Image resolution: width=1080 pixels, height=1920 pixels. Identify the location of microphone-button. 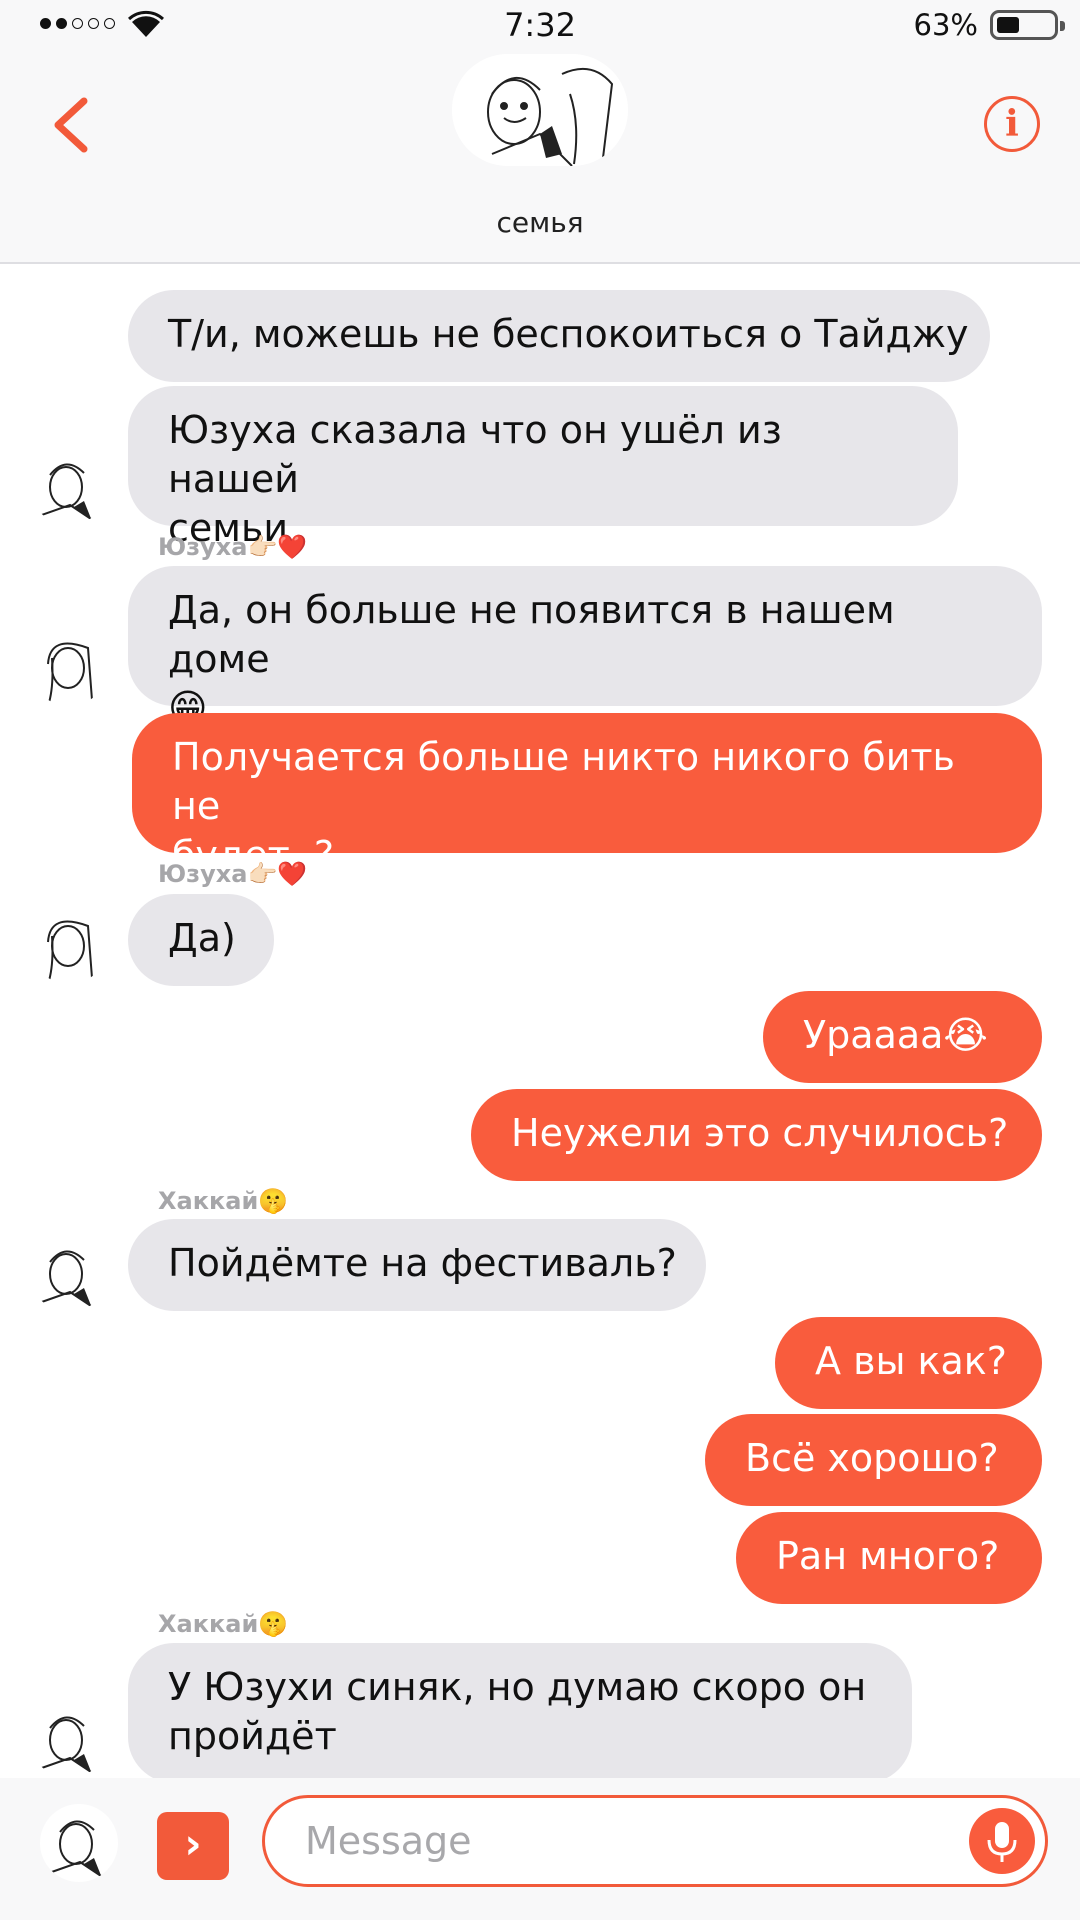
(1002, 1841).